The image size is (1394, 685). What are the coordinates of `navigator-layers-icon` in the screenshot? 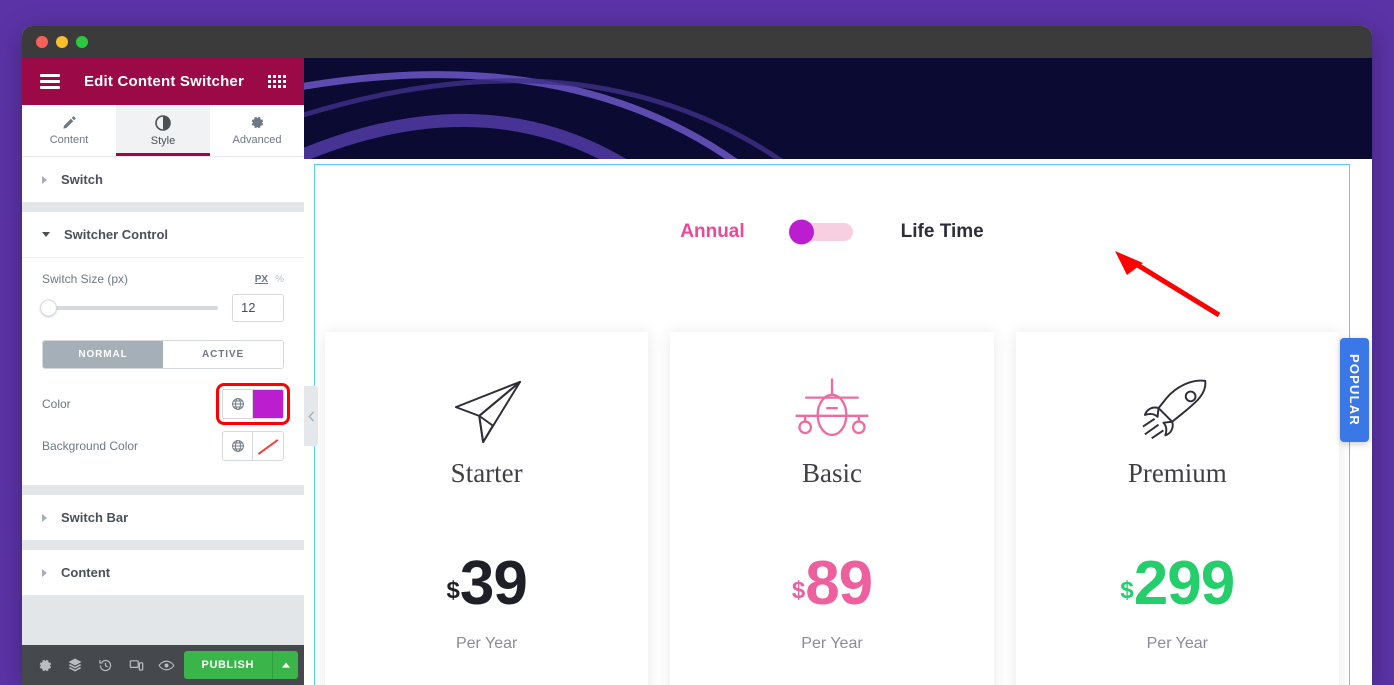 It's located at (75, 665).